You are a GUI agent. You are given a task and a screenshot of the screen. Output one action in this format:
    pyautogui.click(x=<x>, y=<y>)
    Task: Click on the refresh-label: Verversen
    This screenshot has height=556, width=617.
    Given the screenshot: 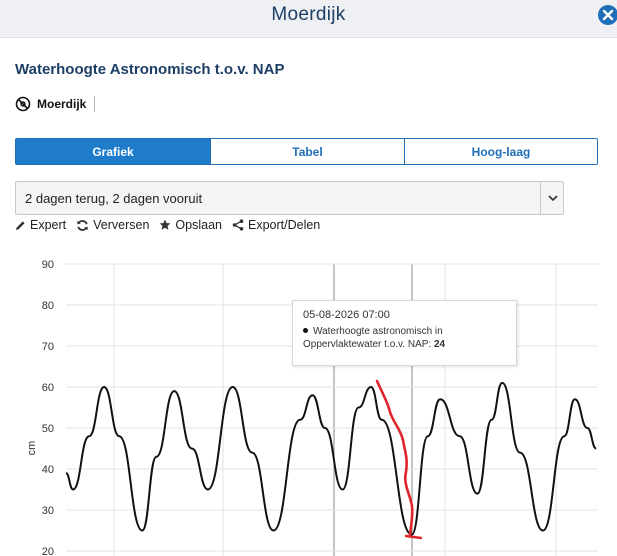 What is the action you would take?
    pyautogui.click(x=121, y=225)
    